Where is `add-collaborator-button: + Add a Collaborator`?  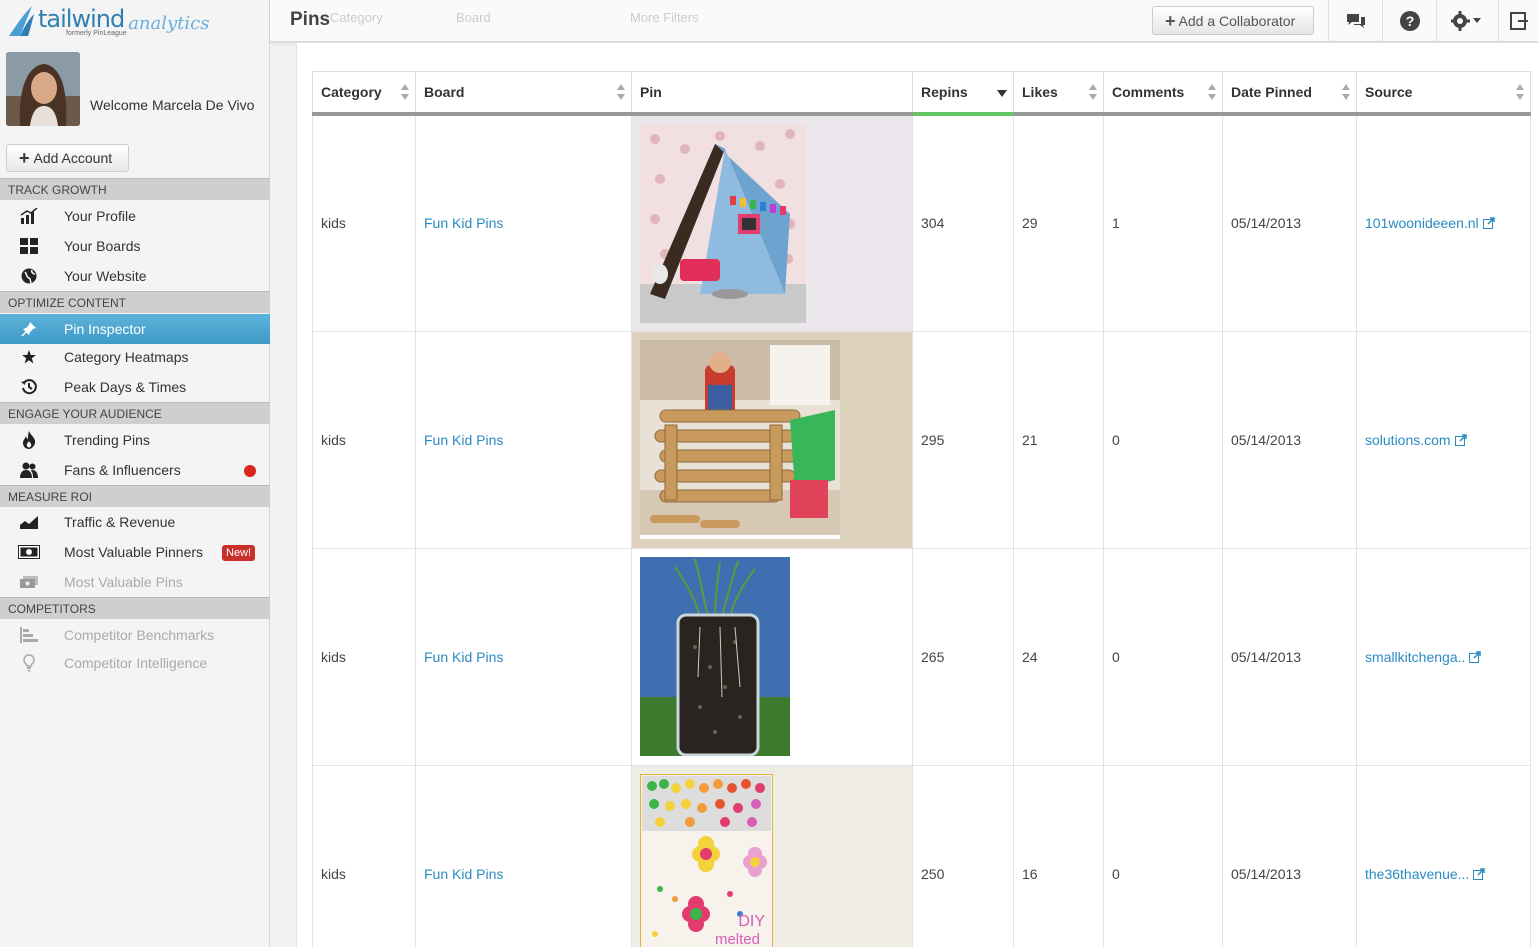 add-collaborator-button: + Add a Collaborator is located at coordinates (1233, 20).